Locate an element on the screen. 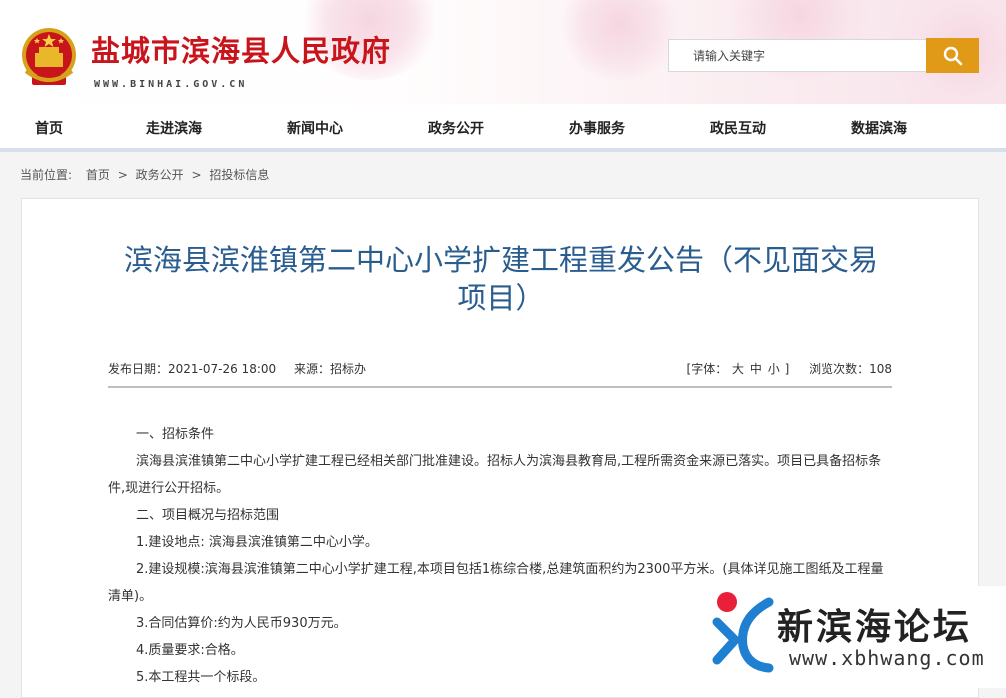 The height and width of the screenshot is (698, 1006). nav-item-about-binhai: 走进滨海 is located at coordinates (174, 128).